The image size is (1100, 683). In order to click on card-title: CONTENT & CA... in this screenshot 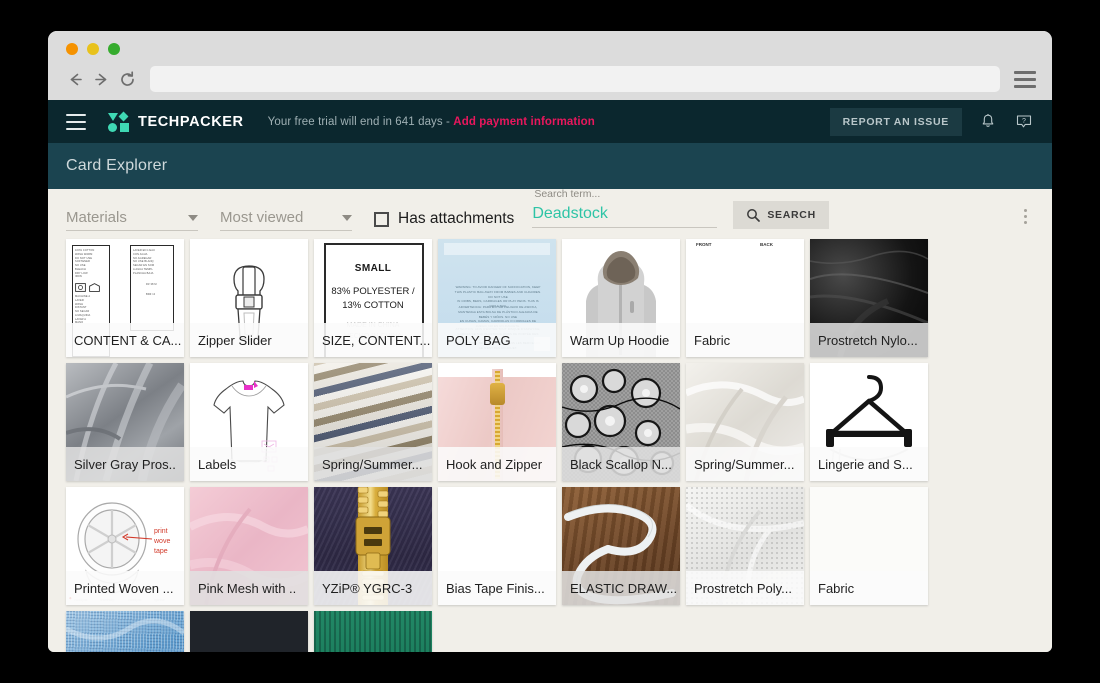, I will do `click(125, 340)`.